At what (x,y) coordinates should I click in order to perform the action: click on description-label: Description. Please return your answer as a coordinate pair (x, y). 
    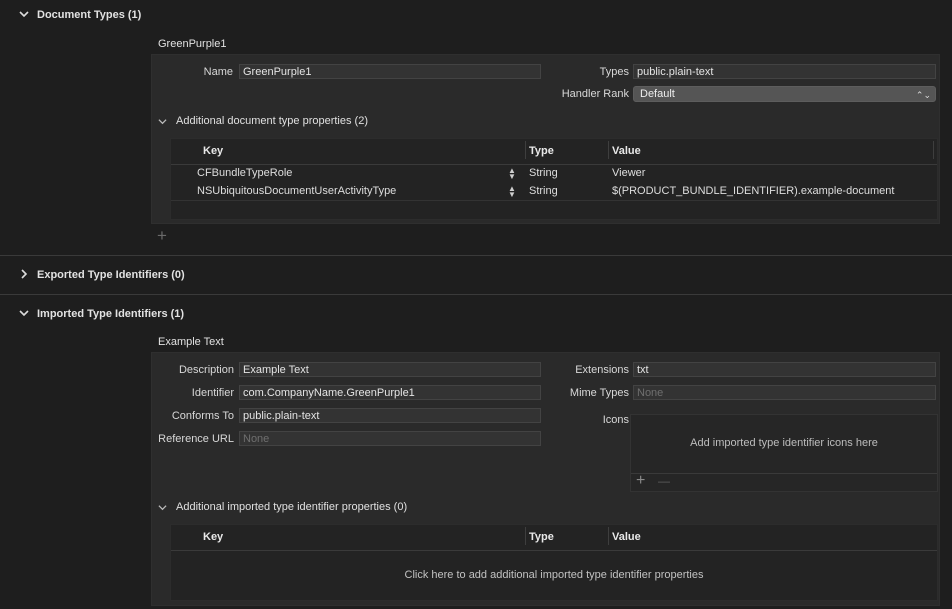
    Looking at the image, I should click on (206, 370).